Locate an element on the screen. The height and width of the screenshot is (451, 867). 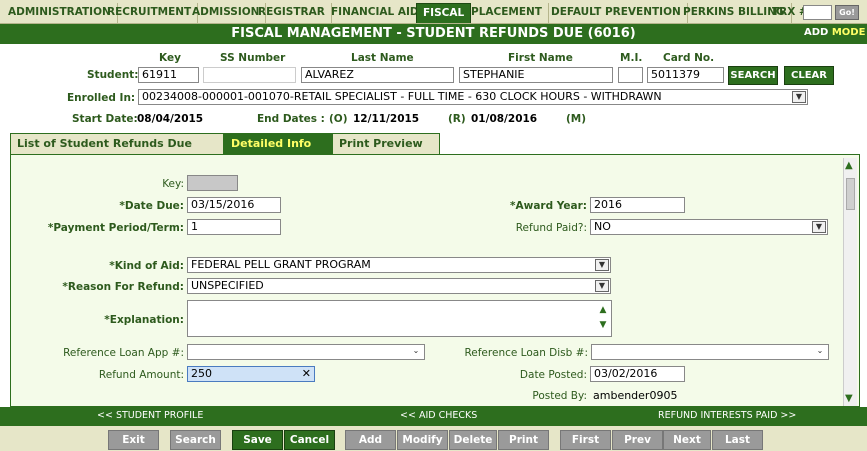
record-key-field is located at coordinates (212, 183).